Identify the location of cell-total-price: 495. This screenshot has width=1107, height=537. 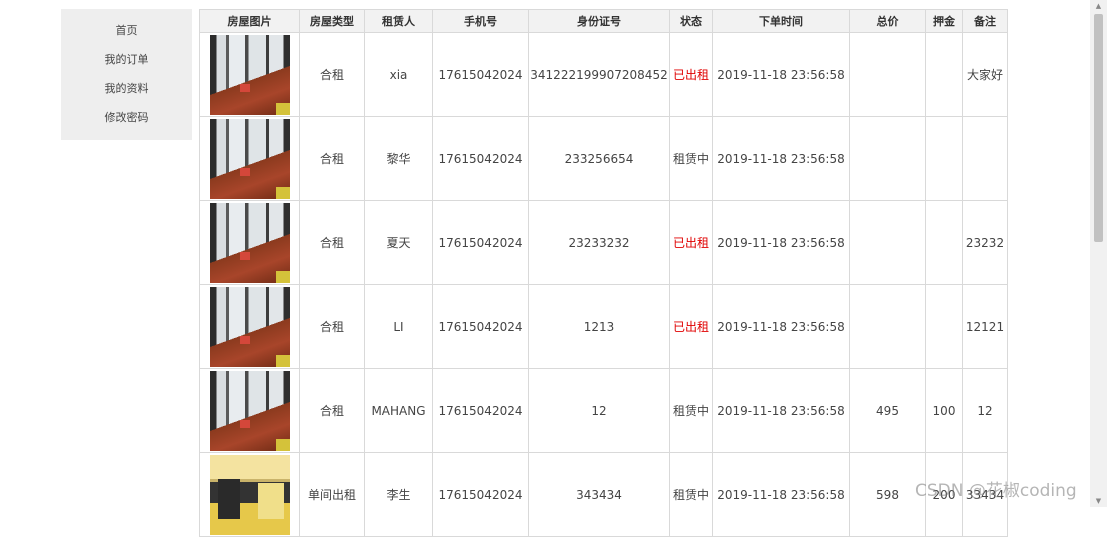
(887, 410).